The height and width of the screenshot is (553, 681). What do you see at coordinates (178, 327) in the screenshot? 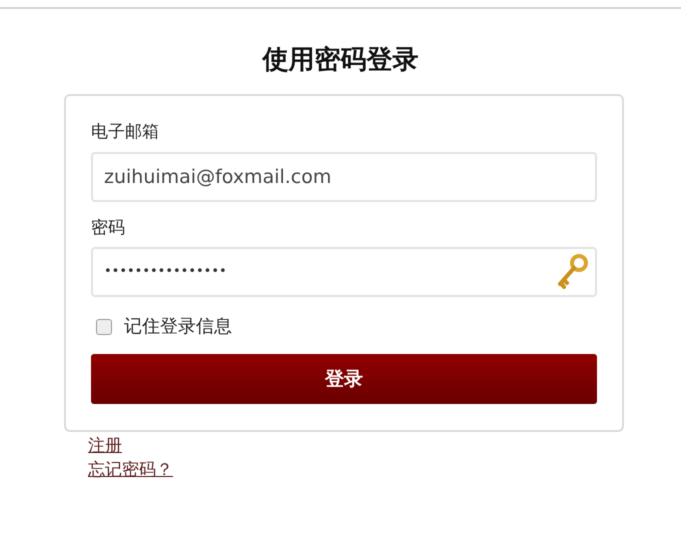
I see `remember-label: 记住登录信息` at bounding box center [178, 327].